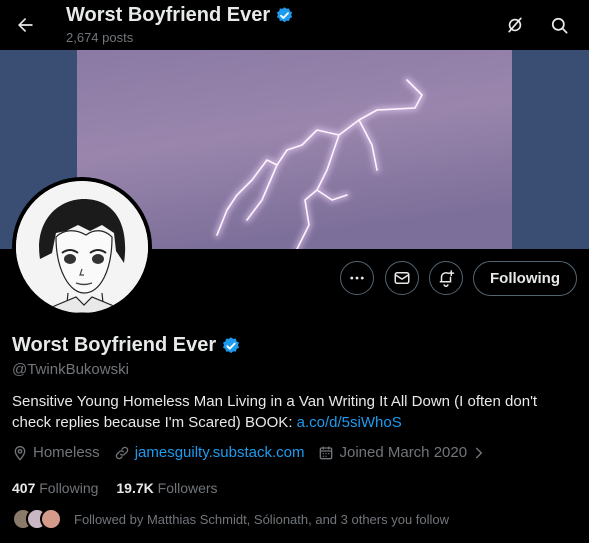  I want to click on chevron-right-icon, so click(479, 452).